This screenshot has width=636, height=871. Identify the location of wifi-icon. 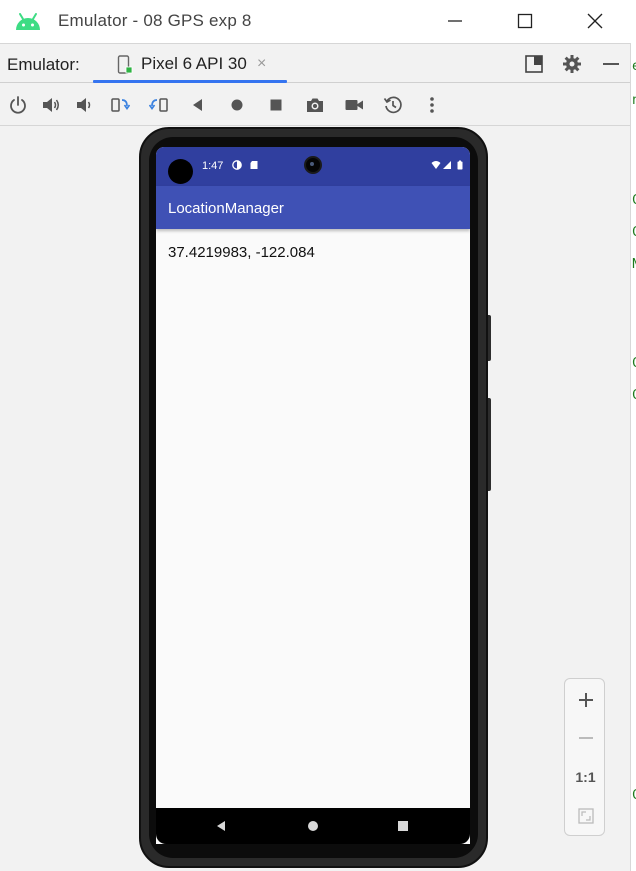
(436, 165).